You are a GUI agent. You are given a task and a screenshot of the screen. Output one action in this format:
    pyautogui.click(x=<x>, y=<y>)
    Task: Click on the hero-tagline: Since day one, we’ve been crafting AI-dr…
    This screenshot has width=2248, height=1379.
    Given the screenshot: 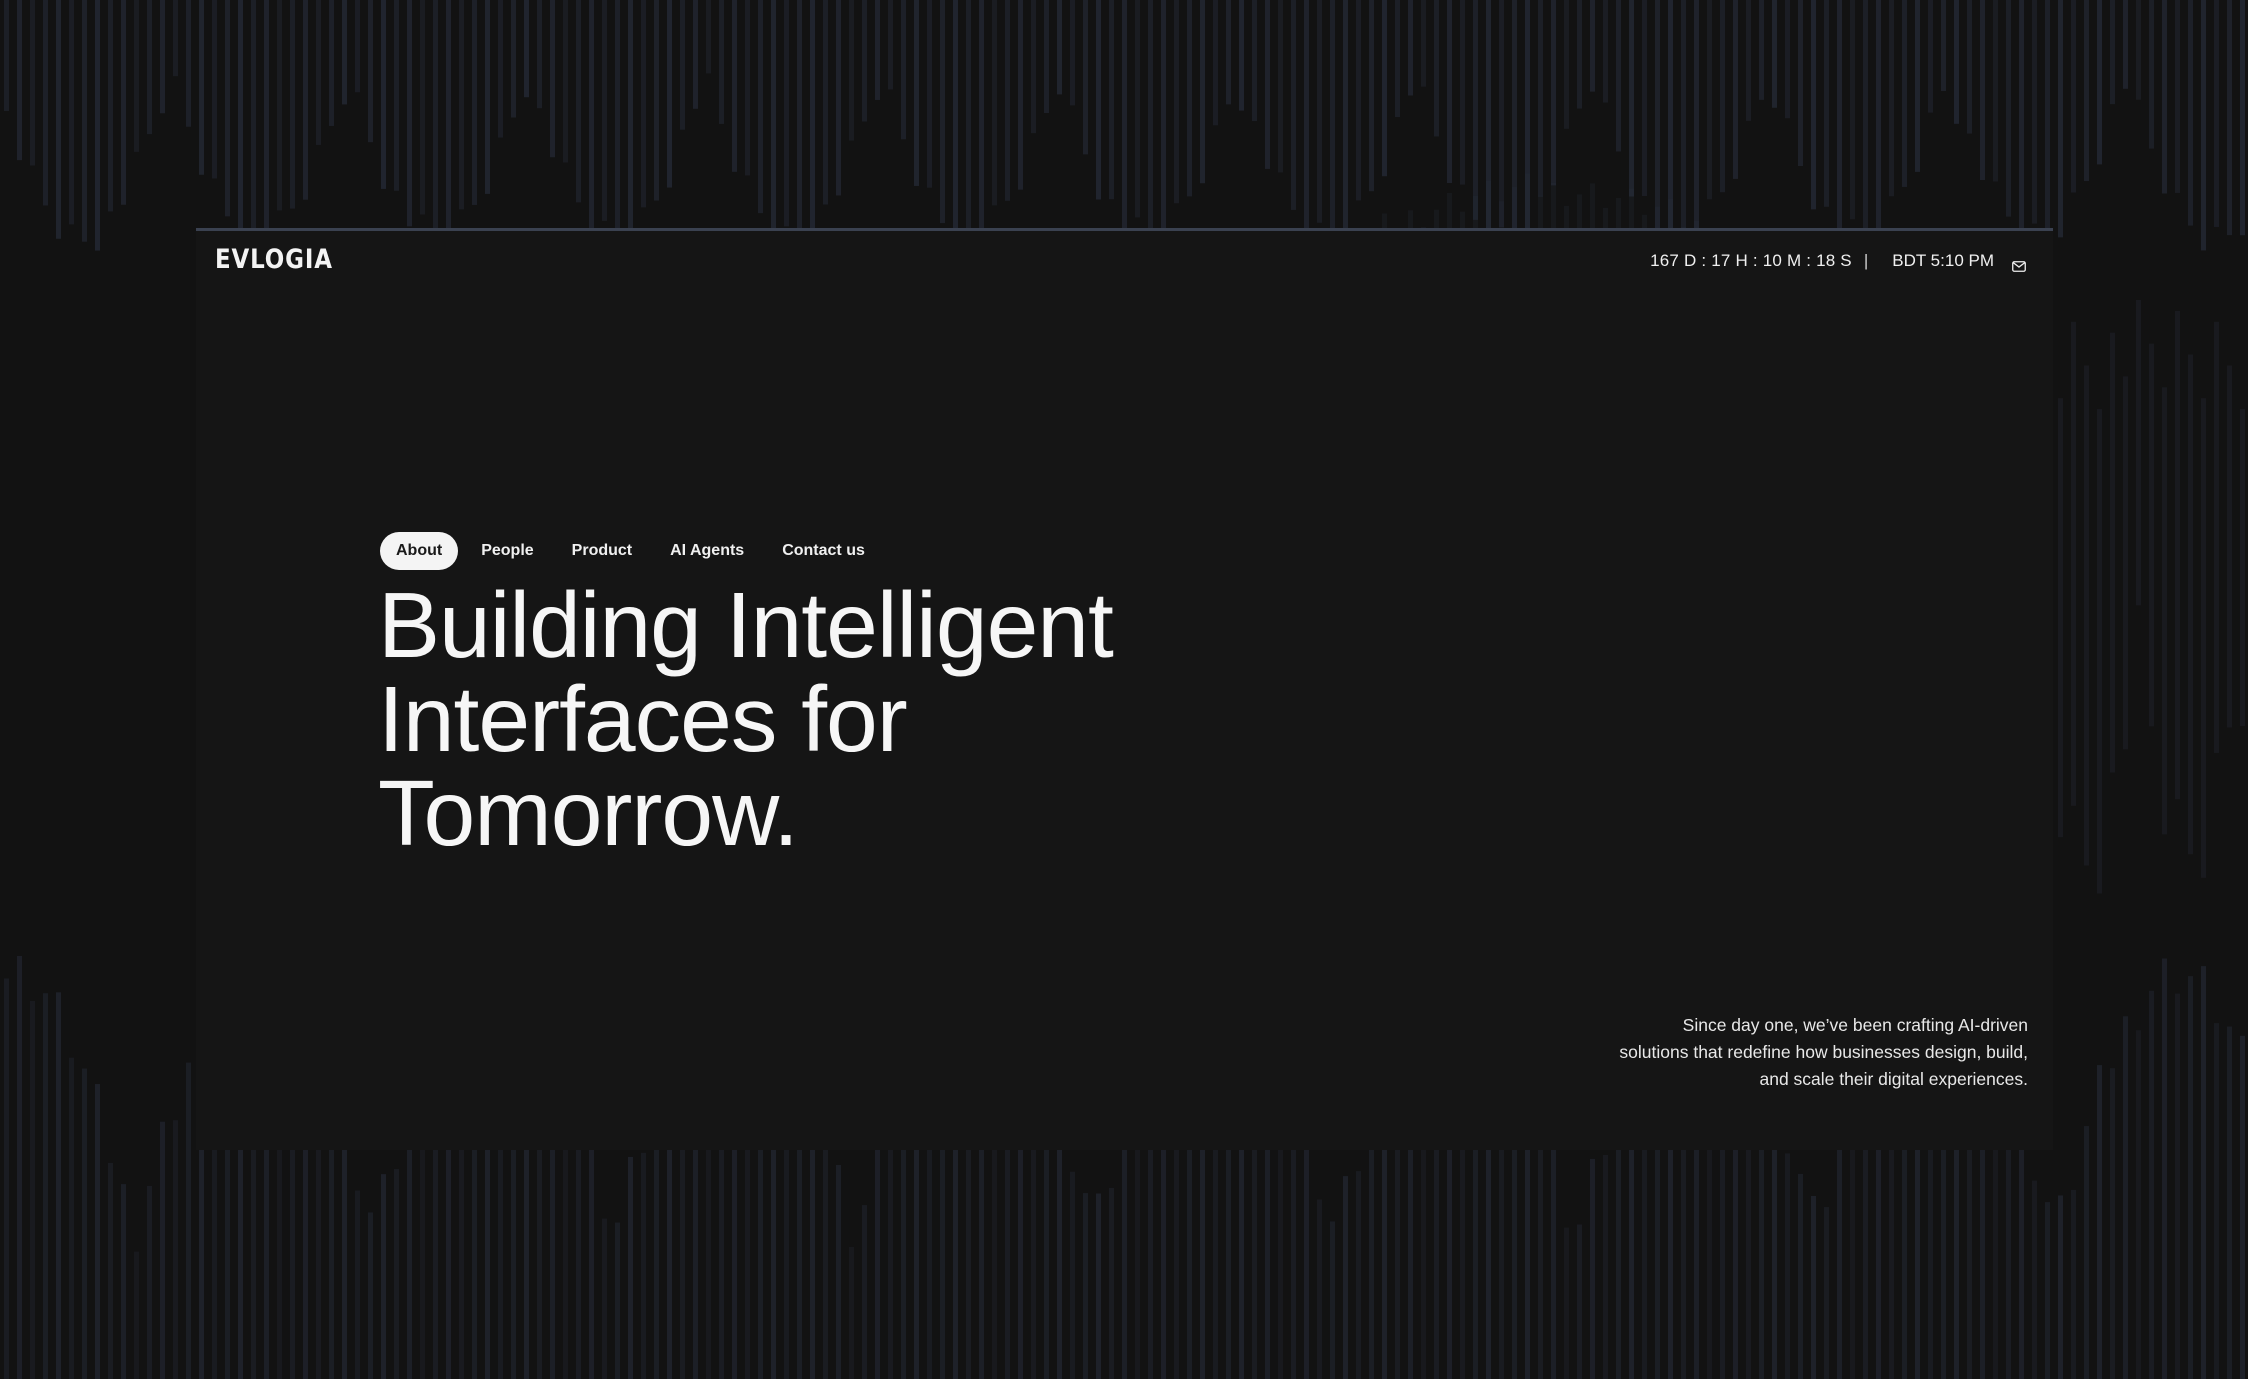 What is the action you would take?
    pyautogui.click(x=1793, y=1052)
    